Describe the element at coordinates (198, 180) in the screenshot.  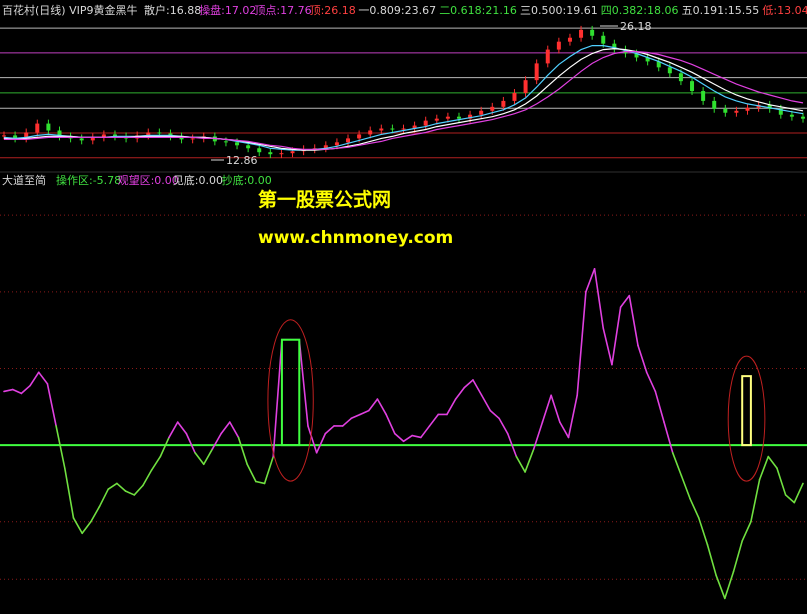
I see `stat-2: 见底:0.00` at that location.